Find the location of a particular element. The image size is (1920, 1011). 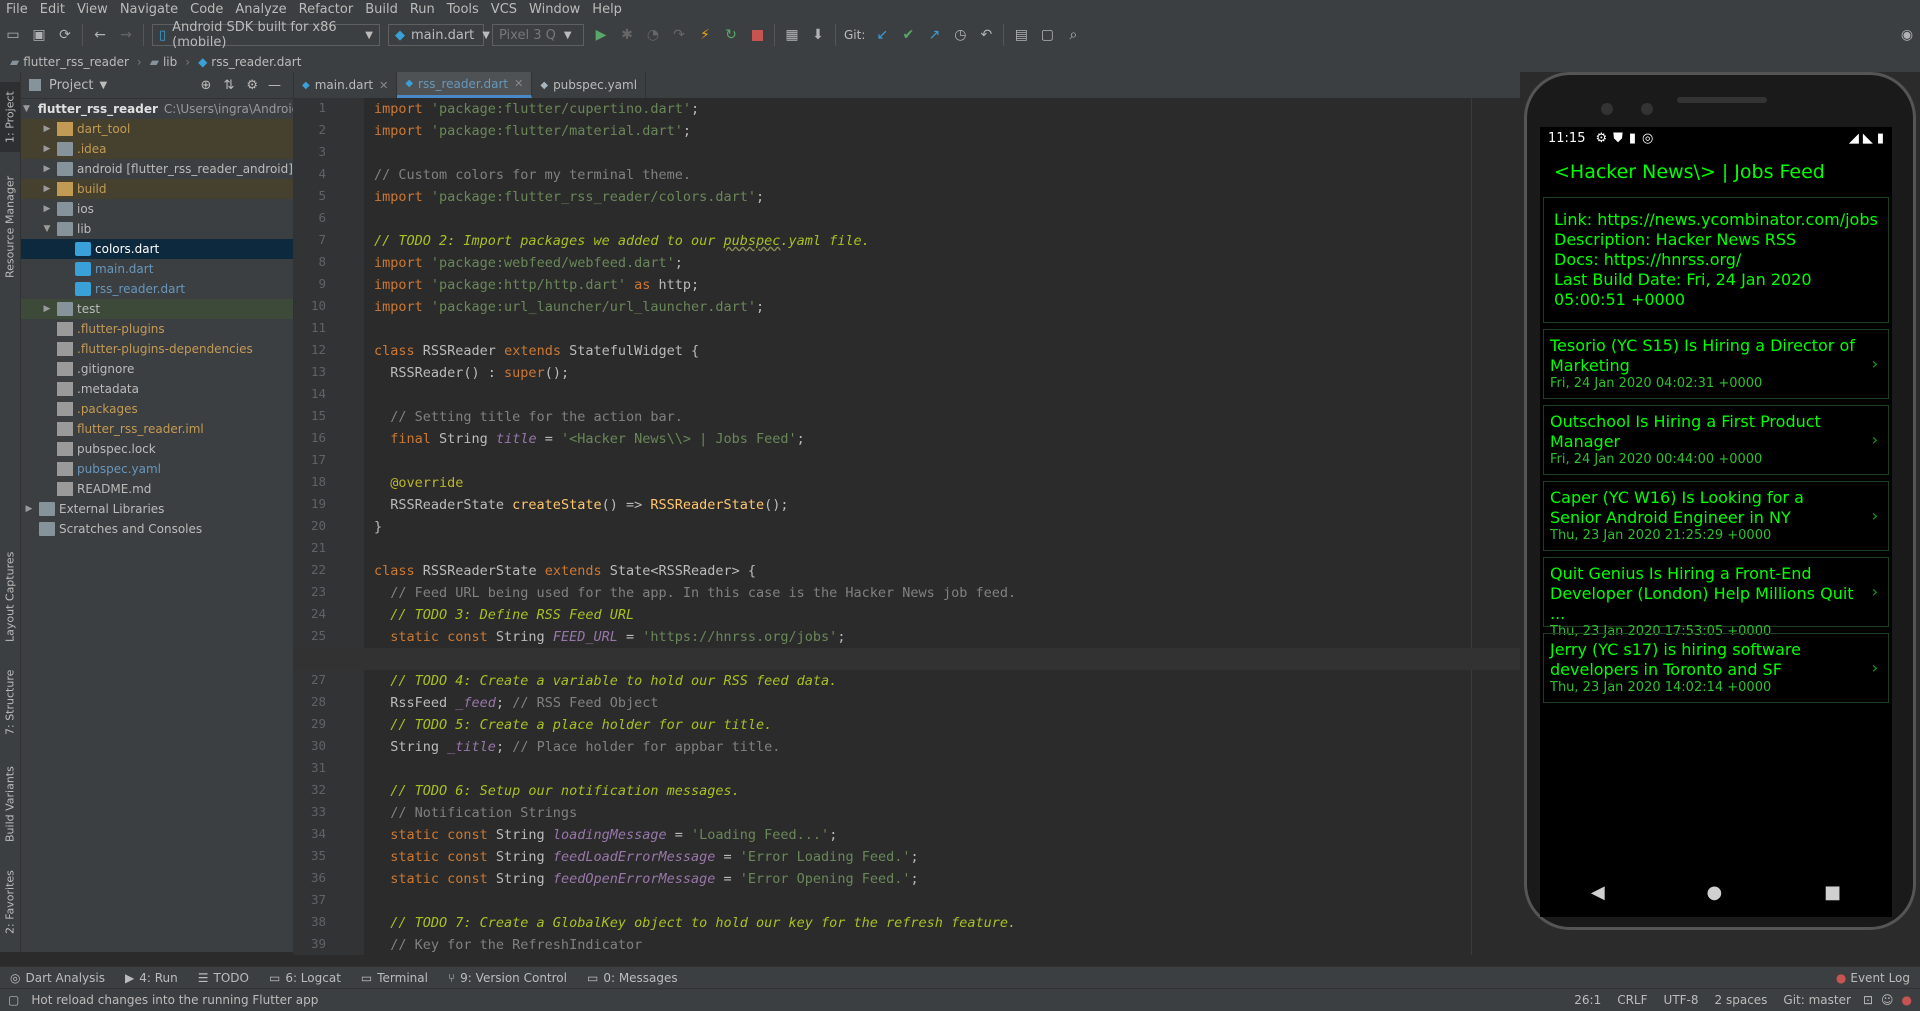

save-all-icon: ▣ is located at coordinates (39, 35).